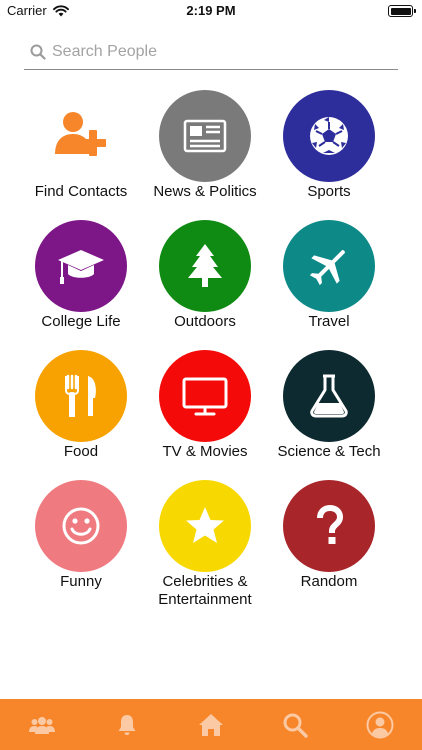 This screenshot has width=422, height=750. I want to click on category-travel: Travel, so click(329, 285).